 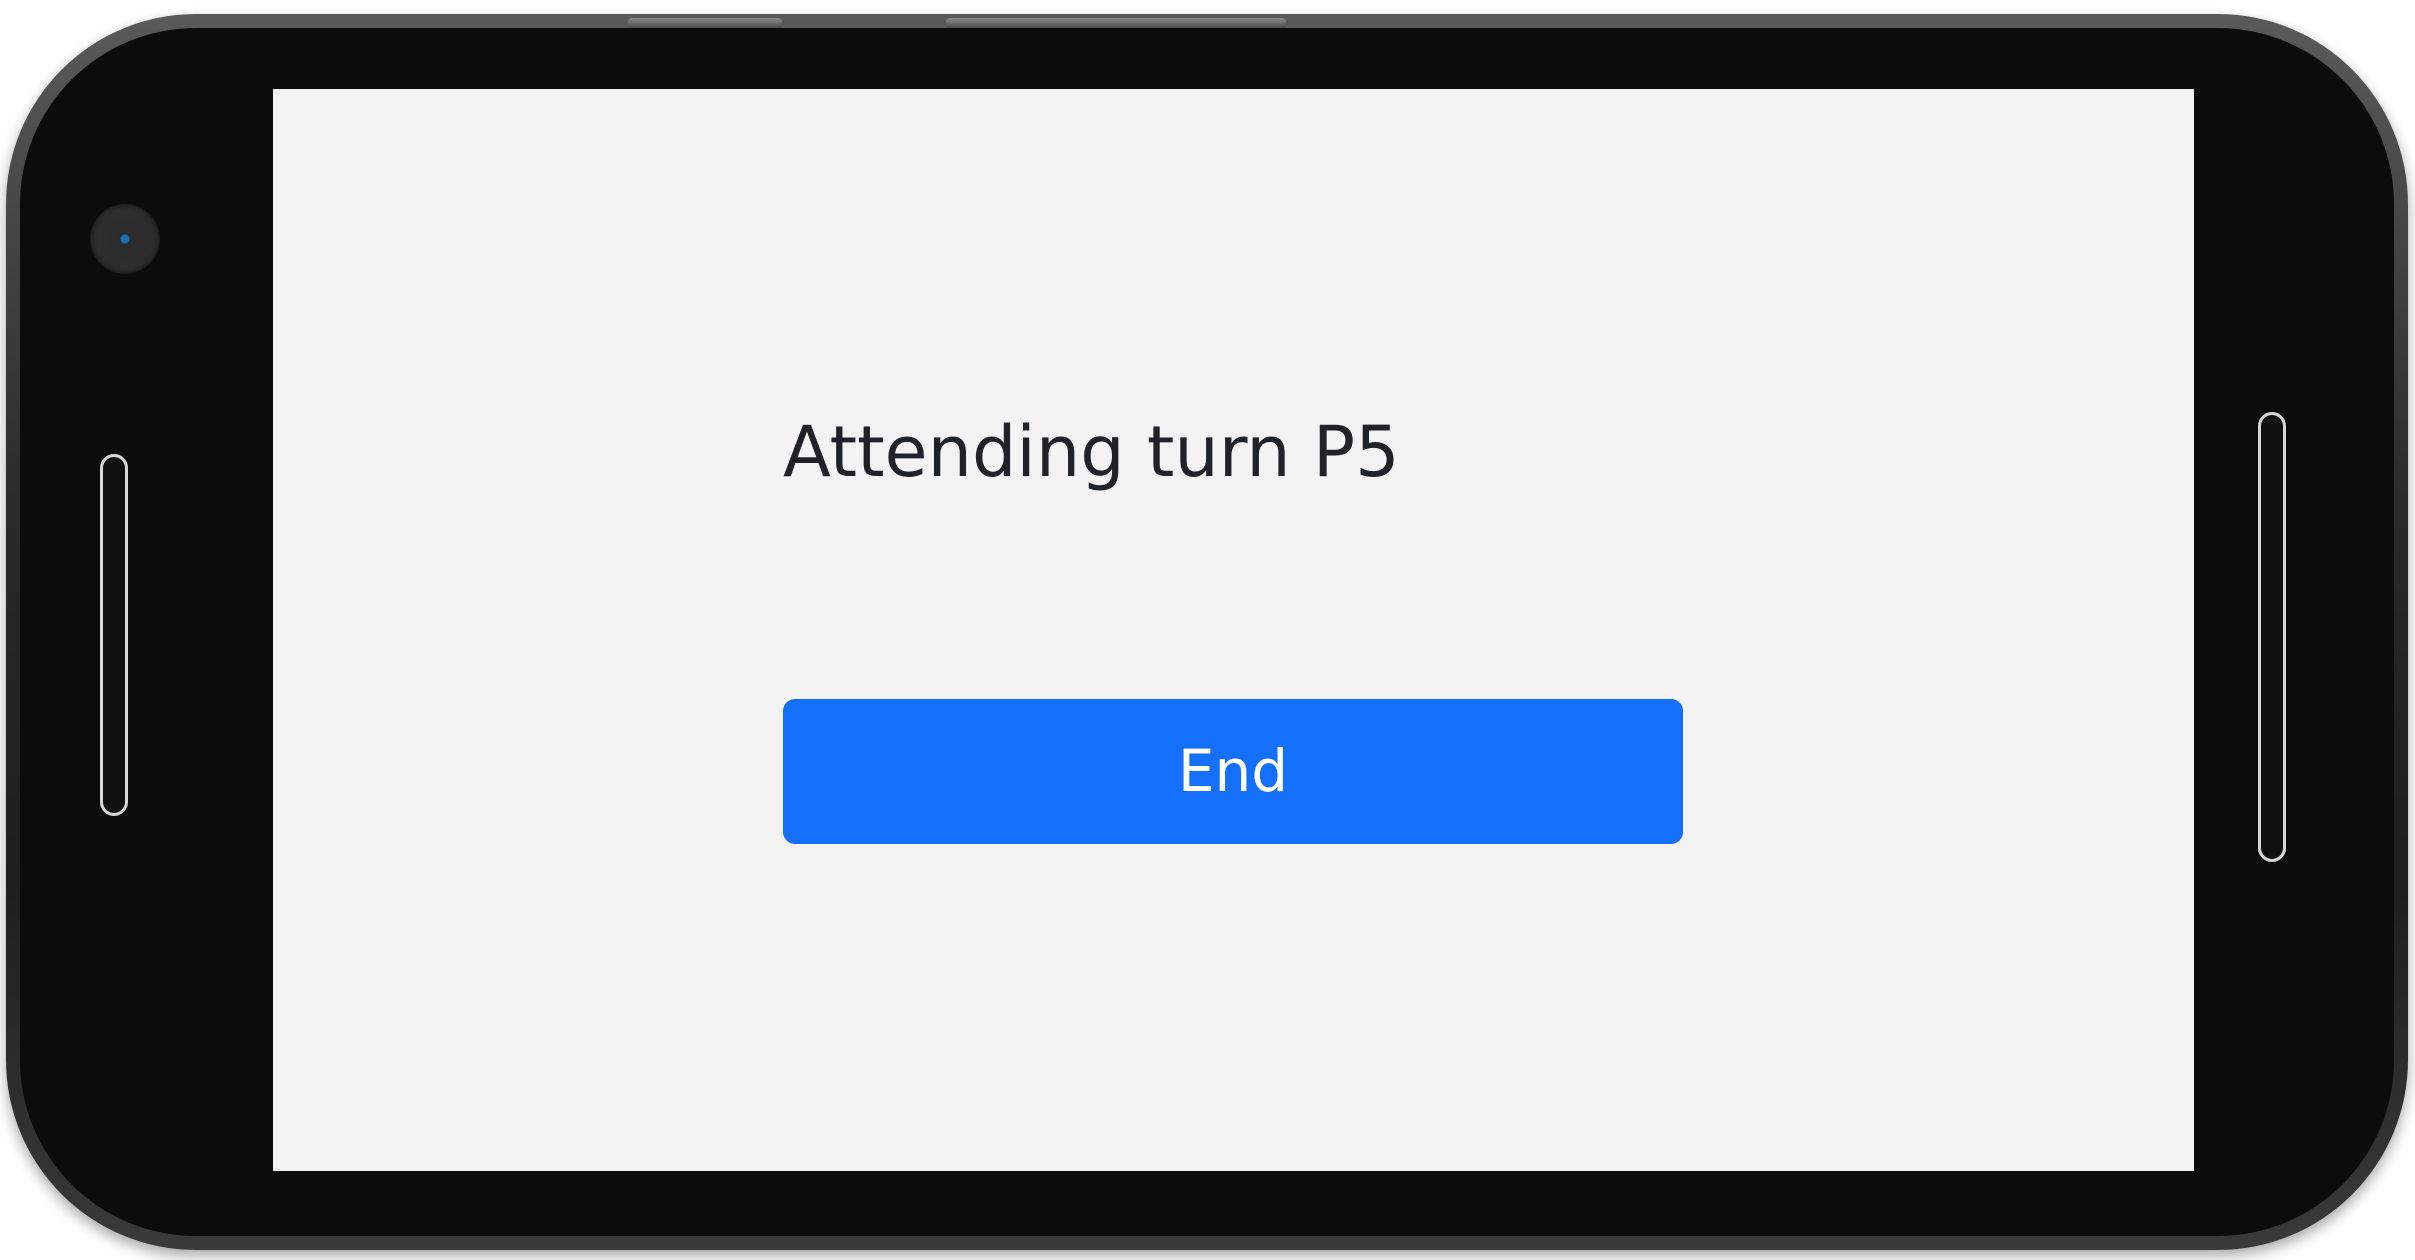 I want to click on volume-key, so click(x=705, y=23).